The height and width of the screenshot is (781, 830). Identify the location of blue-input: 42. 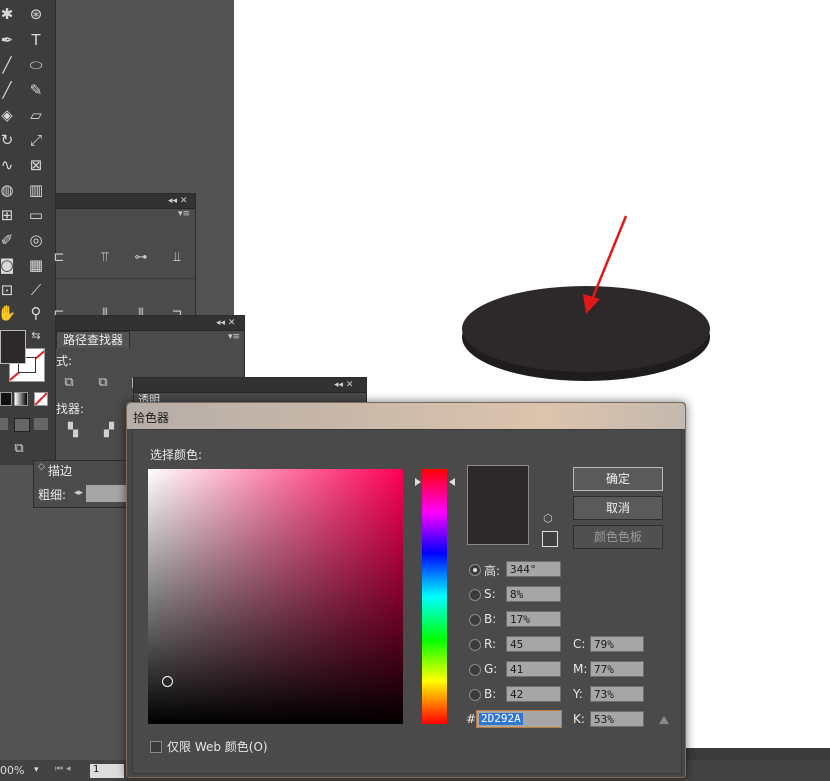
(533, 694).